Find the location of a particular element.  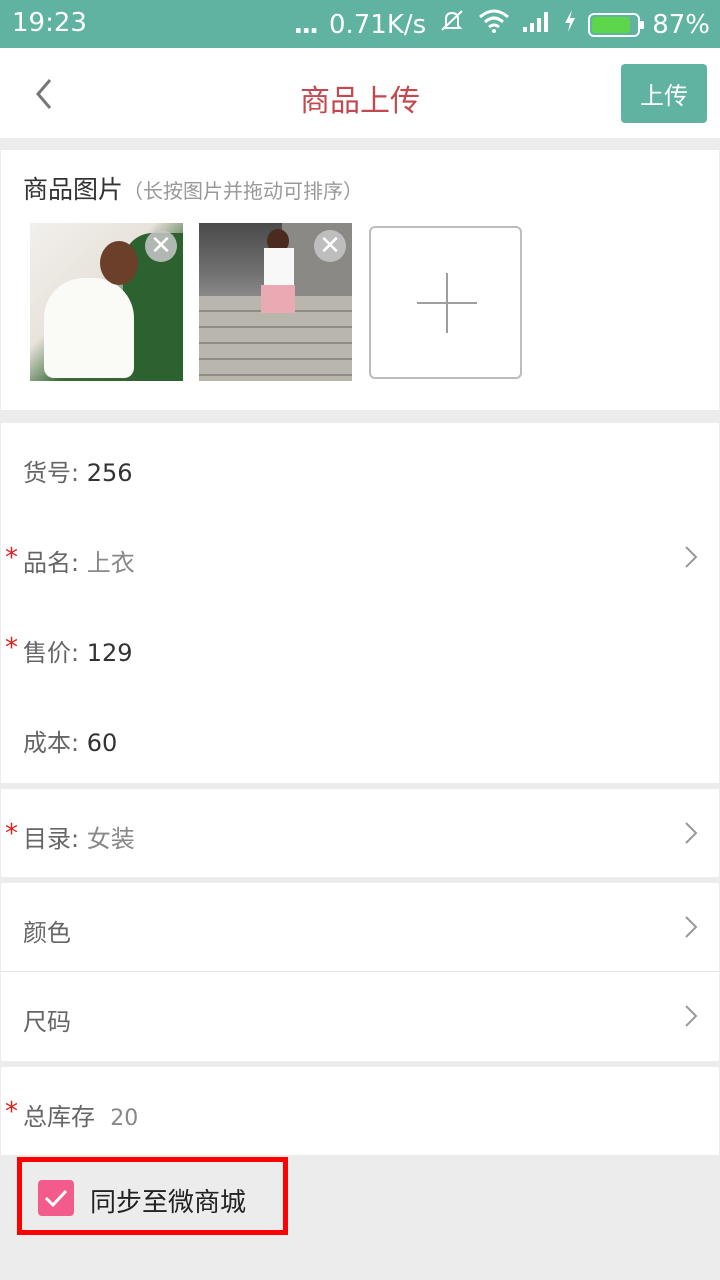

plus-icon-vertical is located at coordinates (447, 303).